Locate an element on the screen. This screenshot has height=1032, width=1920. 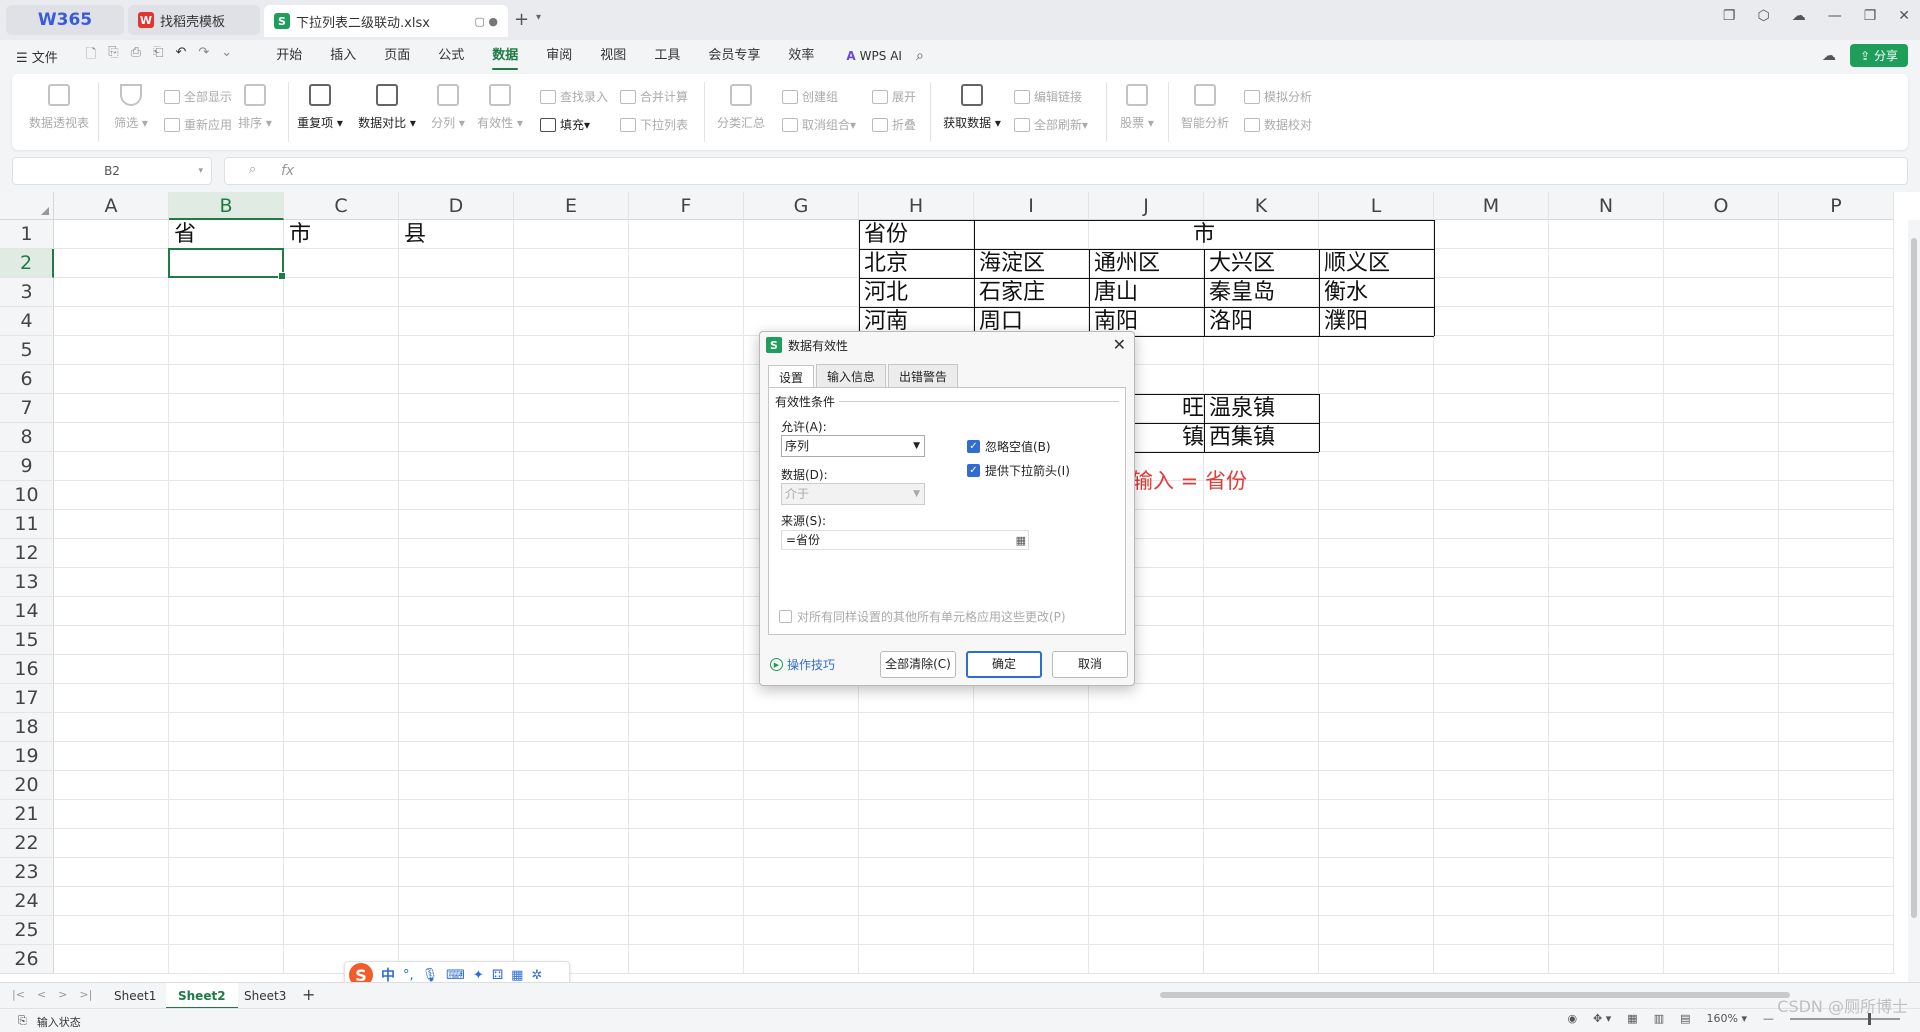
eye-protection-icon: ◉ is located at coordinates (1572, 1018).